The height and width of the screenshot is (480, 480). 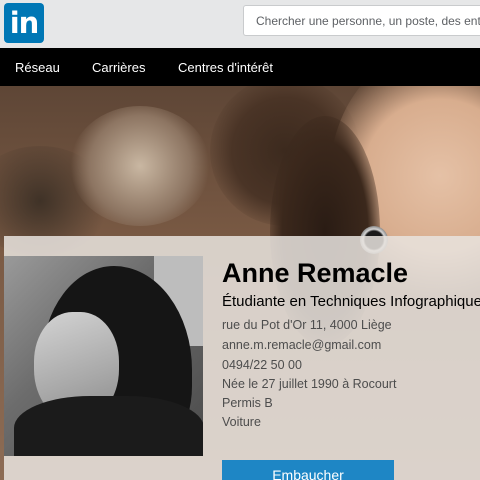 I want to click on profile-license: Permis B, so click(x=247, y=403).